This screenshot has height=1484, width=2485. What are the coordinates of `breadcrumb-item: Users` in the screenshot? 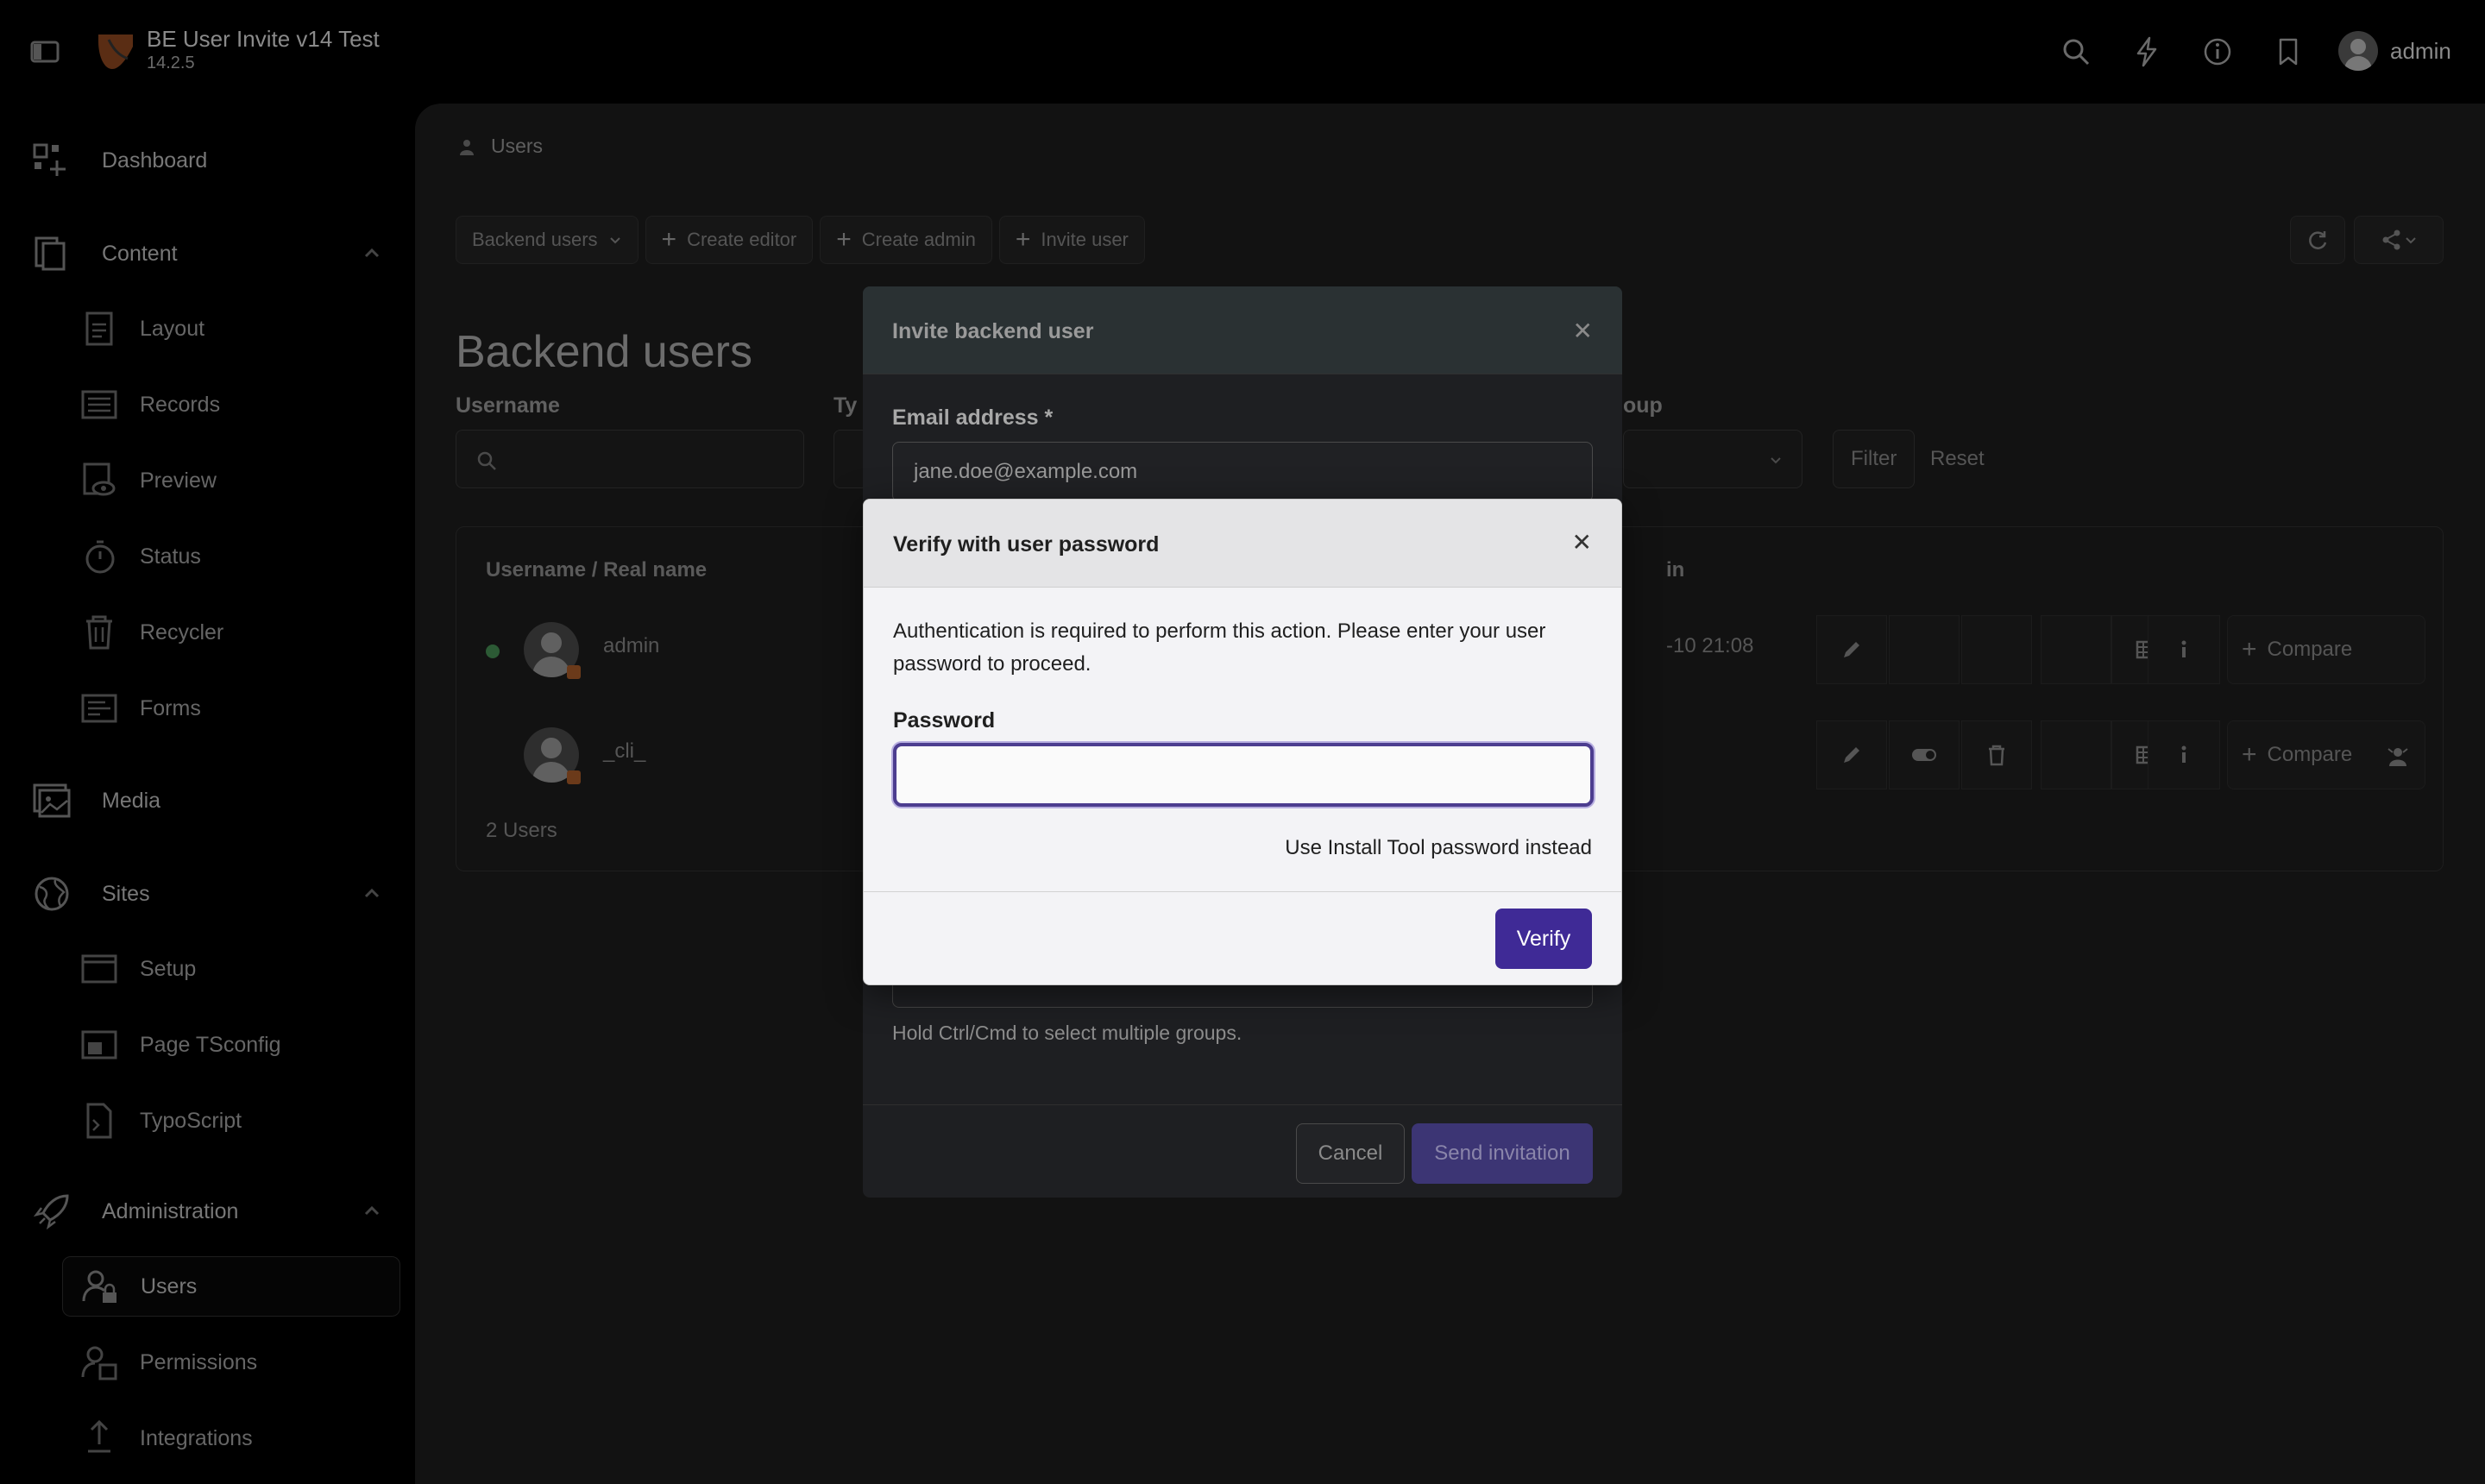 It's located at (517, 146).